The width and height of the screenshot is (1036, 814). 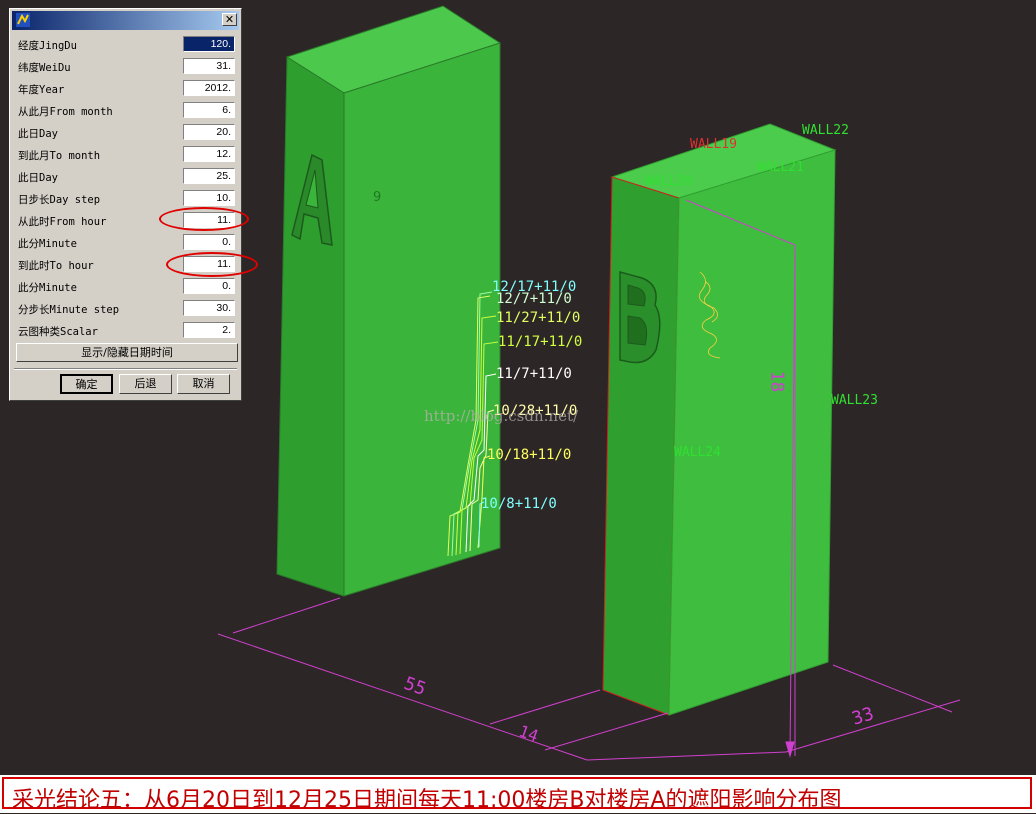 What do you see at coordinates (65, 112) in the screenshot?
I see `field-label: 从此月From month` at bounding box center [65, 112].